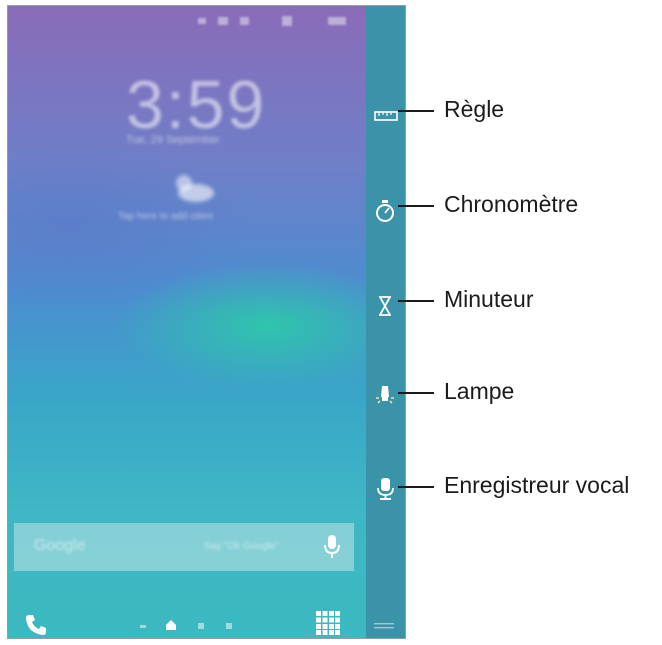 Image resolution: width=662 pixels, height=645 pixels. Describe the element at coordinates (537, 485) in the screenshot. I see `callout-label-voice-recorder: Enregistreur vocal` at that location.